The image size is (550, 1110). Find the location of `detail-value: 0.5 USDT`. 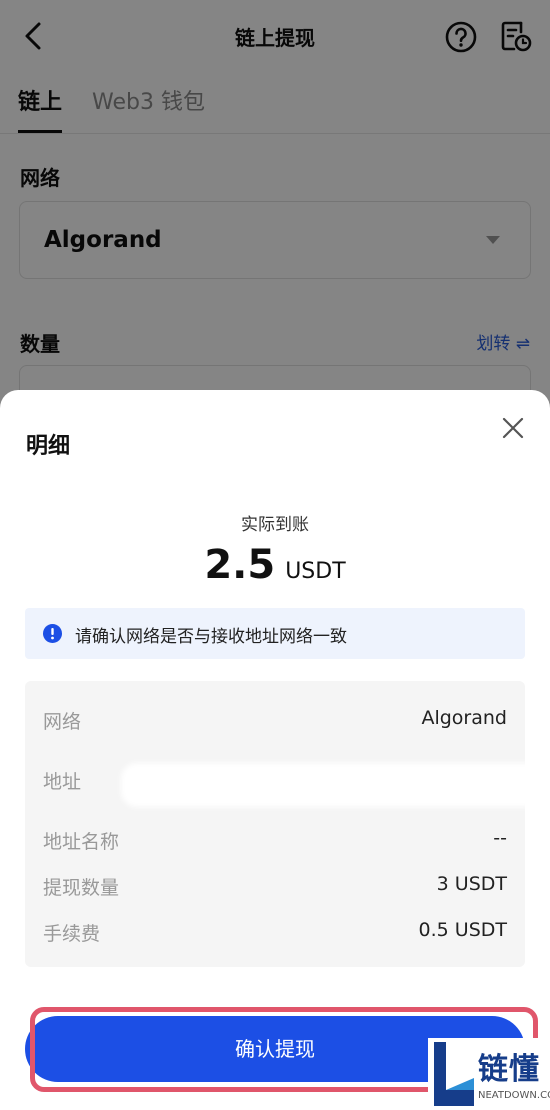

detail-value: 0.5 USDT is located at coordinates (462, 930).